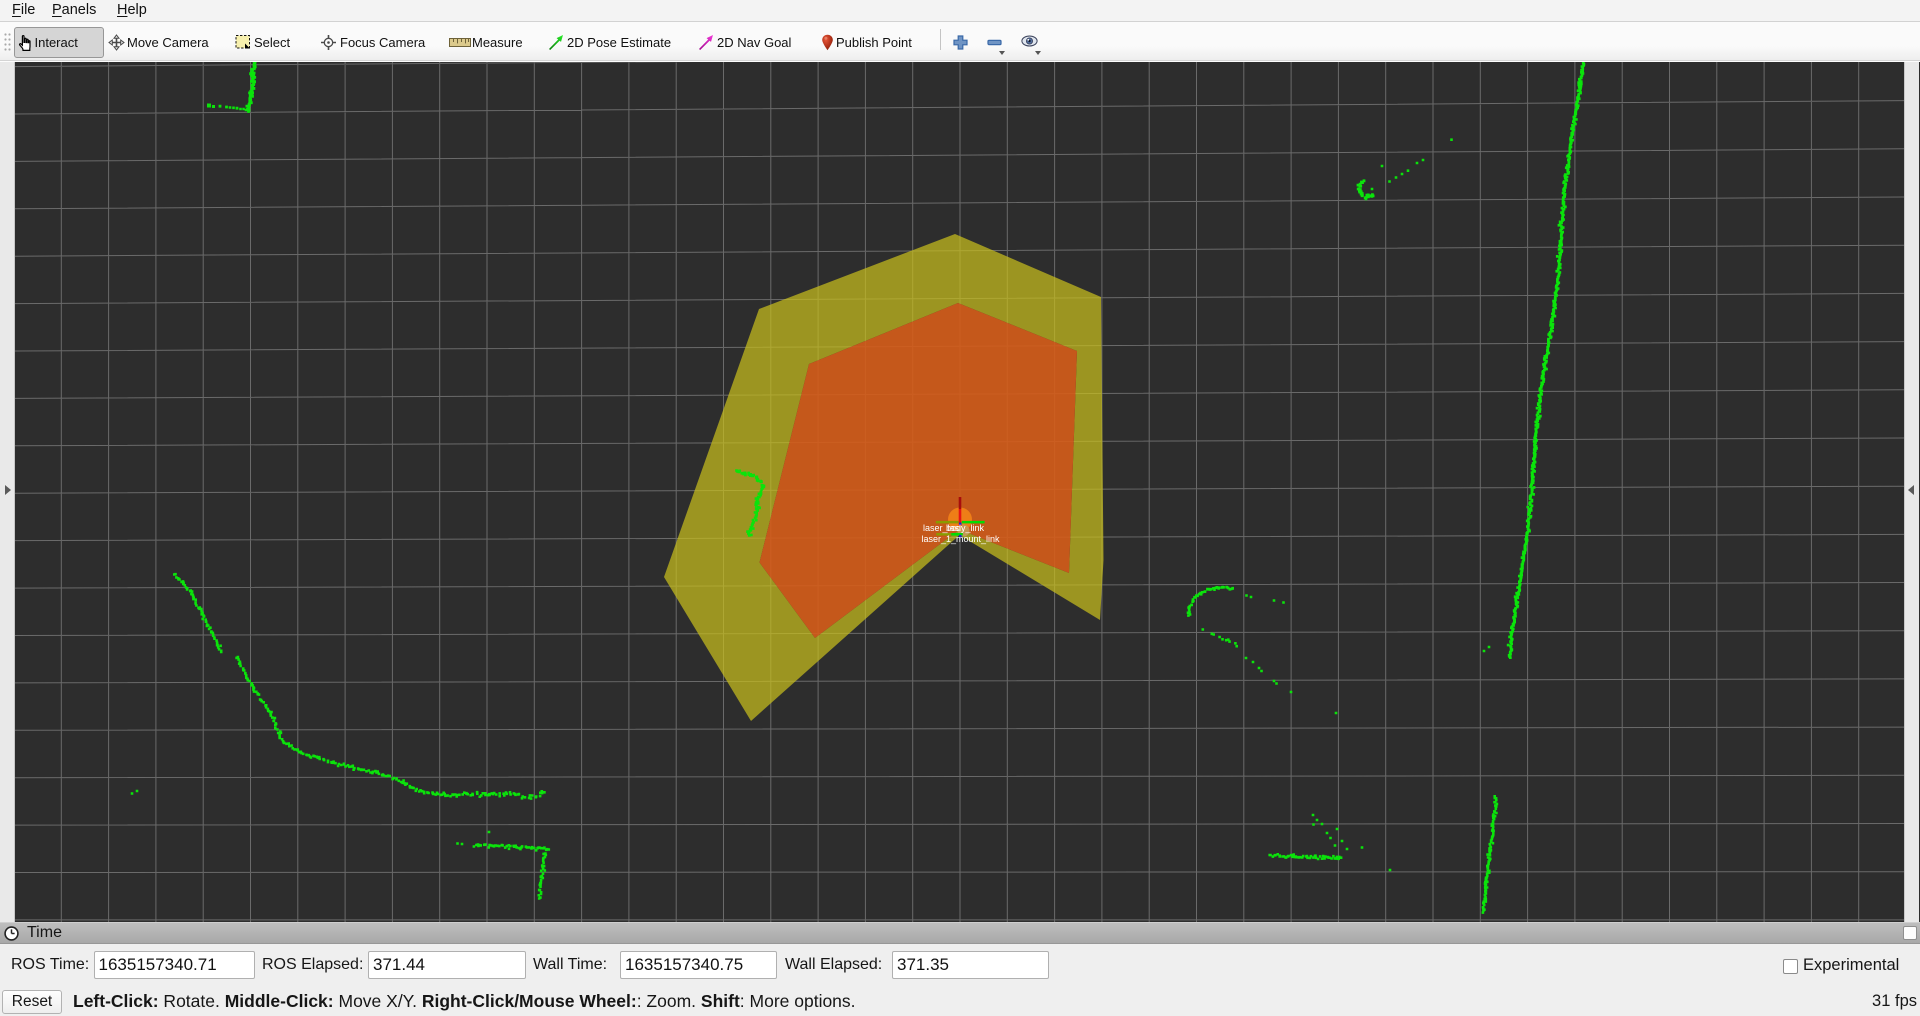  I want to click on svg-text: laser_1_mount_link, so click(961, 539).